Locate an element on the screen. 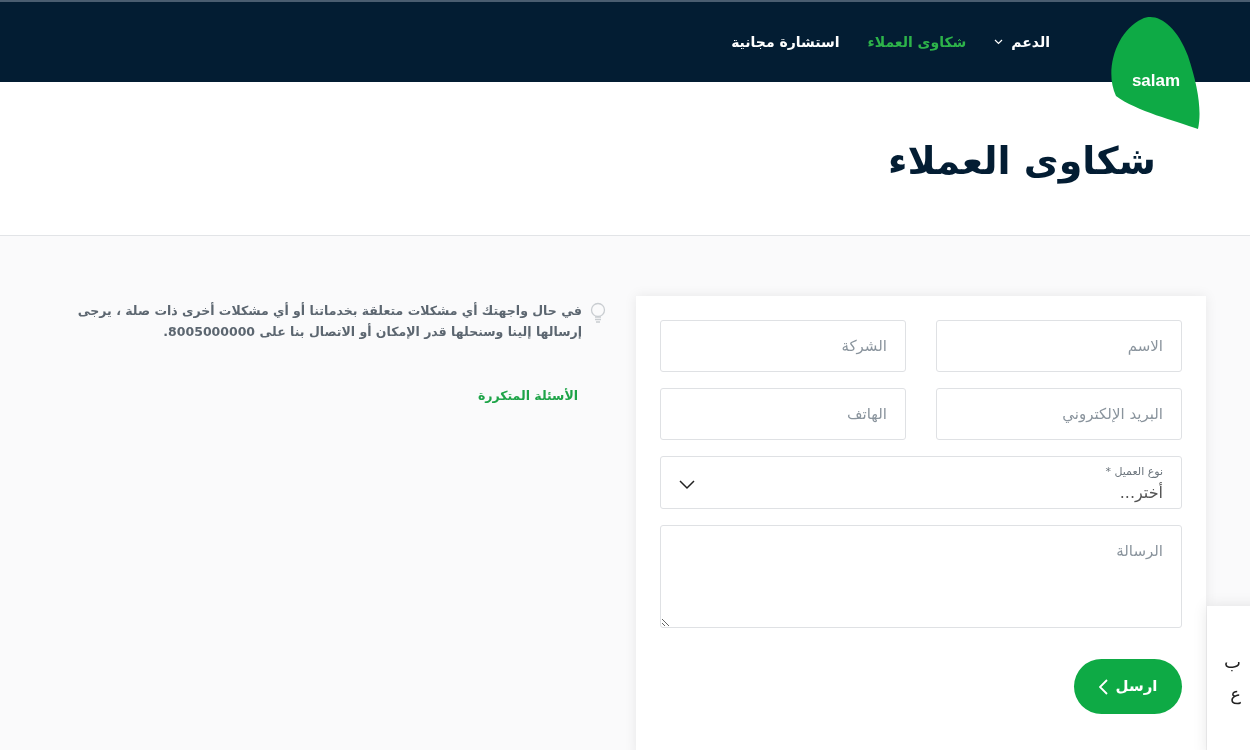  lightbulb-icon is located at coordinates (598, 313).